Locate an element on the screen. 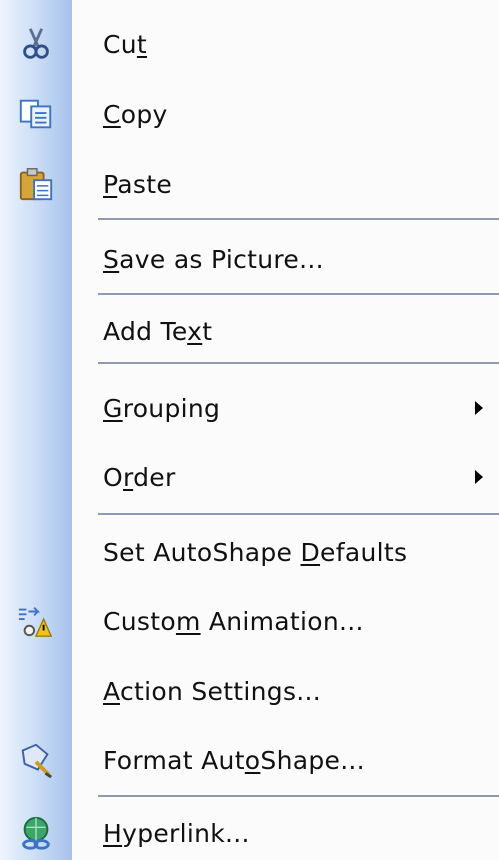 The height and width of the screenshot is (860, 499). menu-item-copy: Copy is located at coordinates (249, 114).